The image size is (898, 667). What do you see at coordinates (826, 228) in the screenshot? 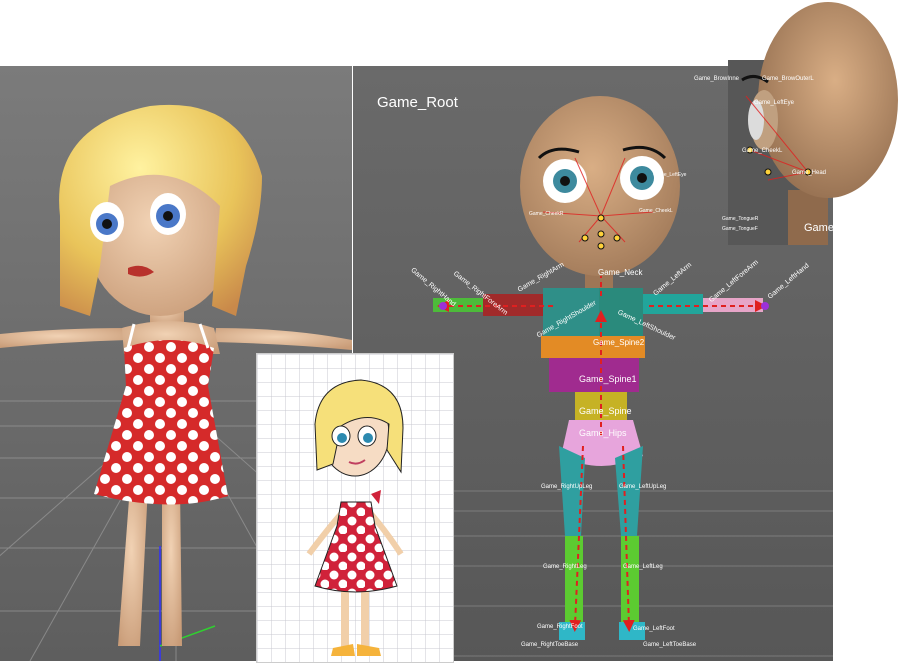
I see `head-bone-label: Game_N` at bounding box center [826, 228].